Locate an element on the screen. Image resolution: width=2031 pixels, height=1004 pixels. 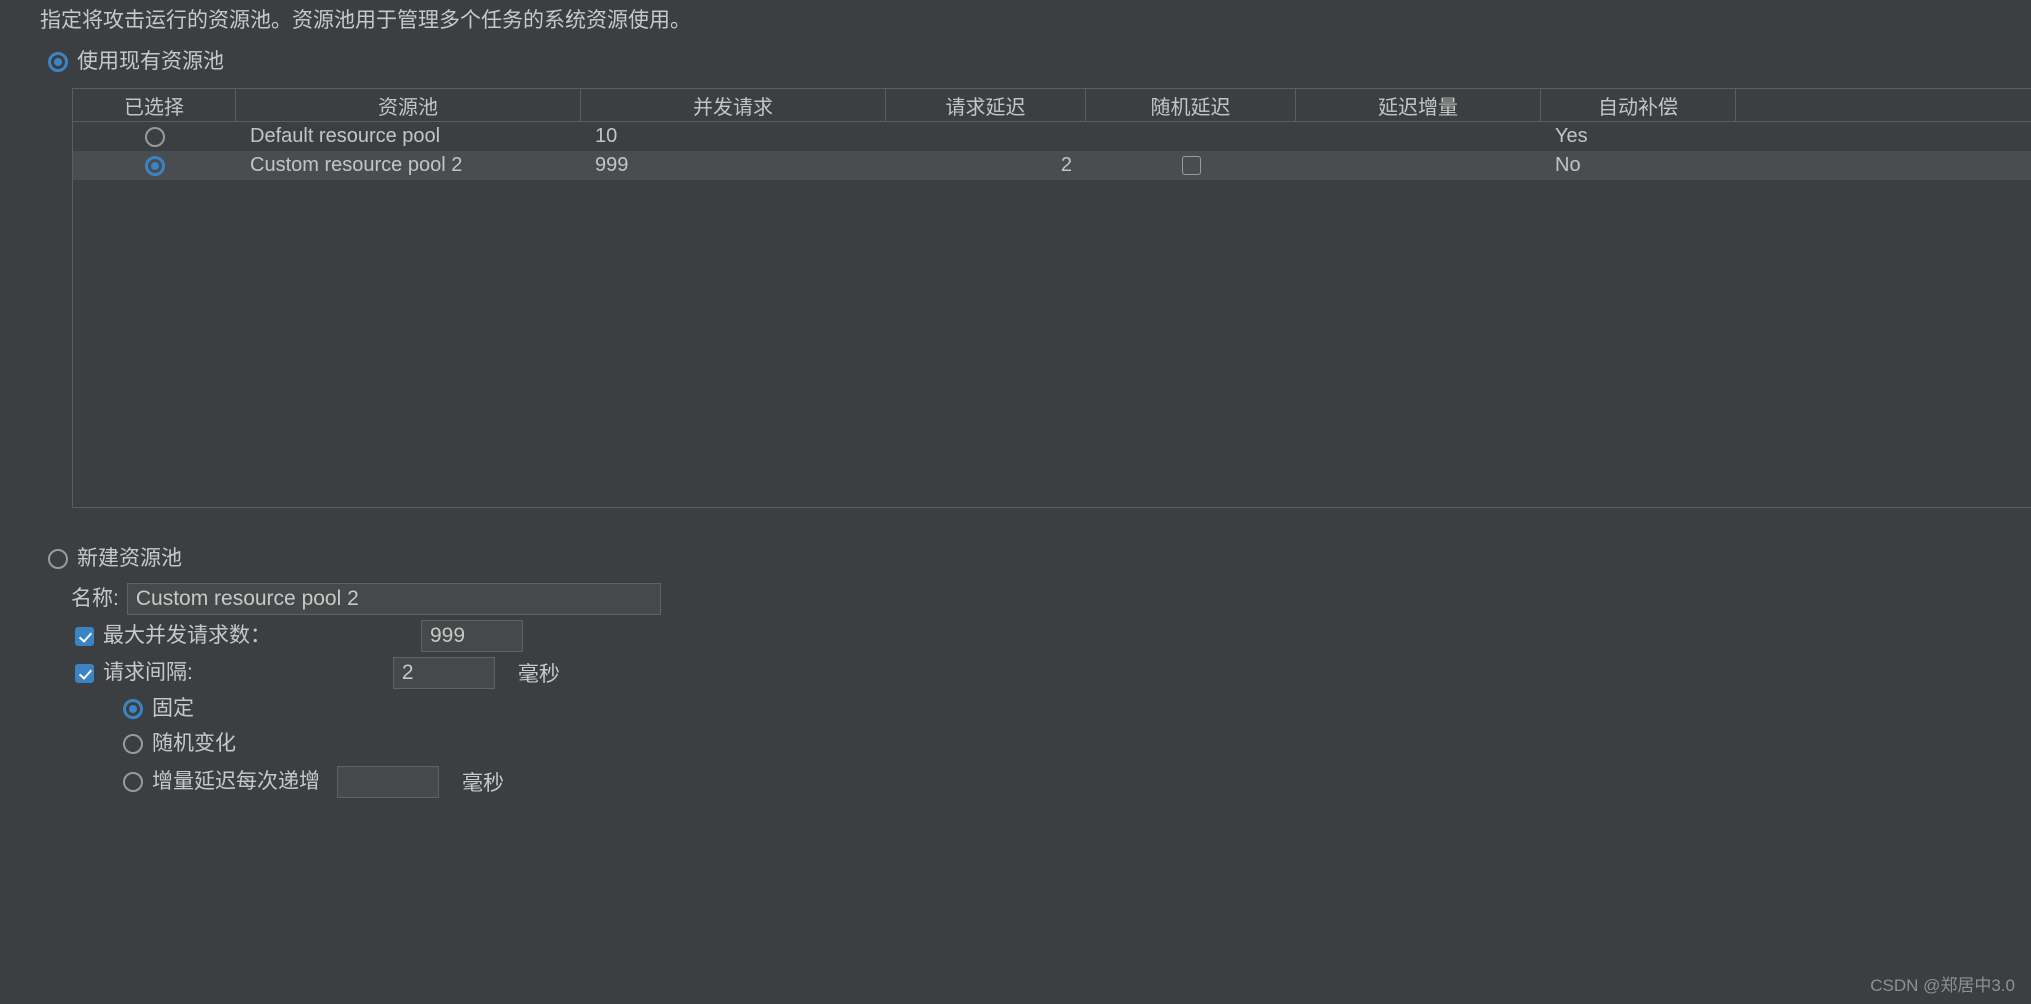
cell-auto-compensate: Yes is located at coordinates (1571, 136).